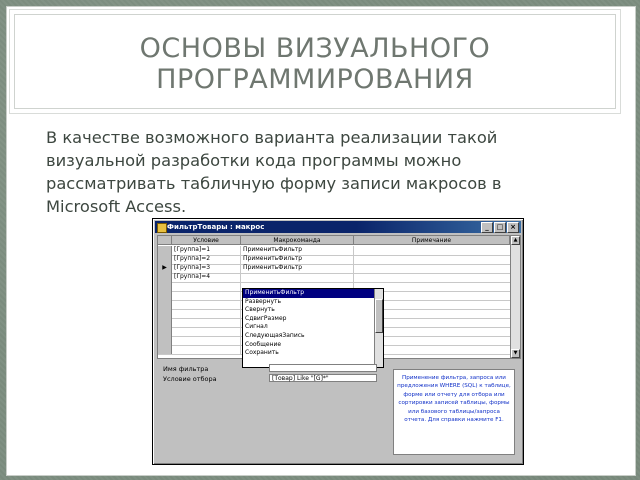 The image size is (640, 480). I want to click on window-controls: _ □ ×, so click(500, 227).